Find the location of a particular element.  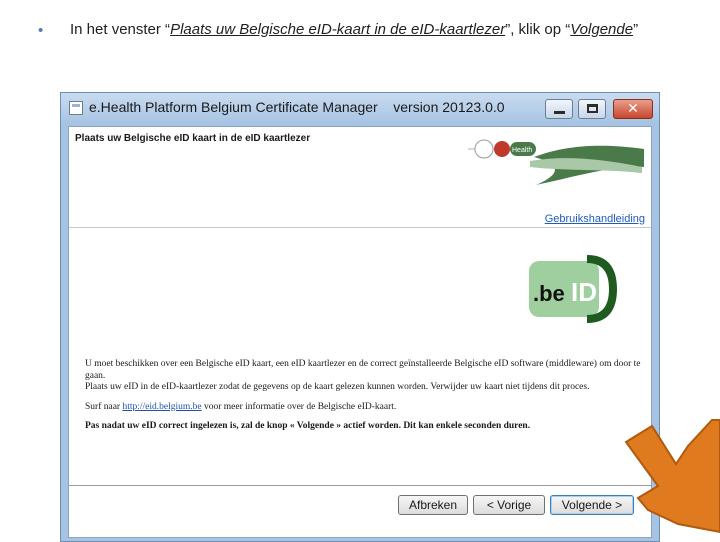

pointer-arrow-icon is located at coordinates (672, 476).